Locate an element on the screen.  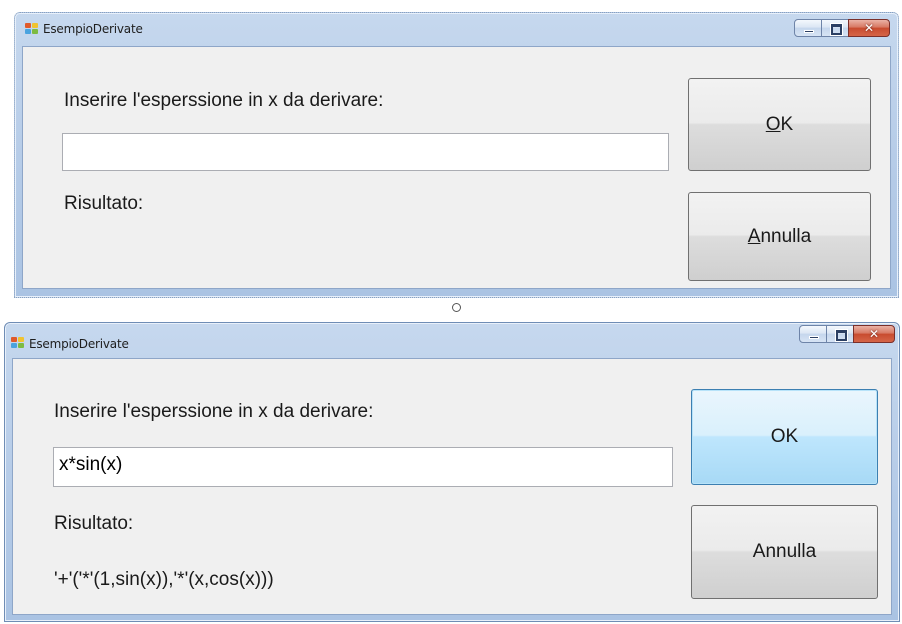
resize-handle is located at coordinates (456, 307).